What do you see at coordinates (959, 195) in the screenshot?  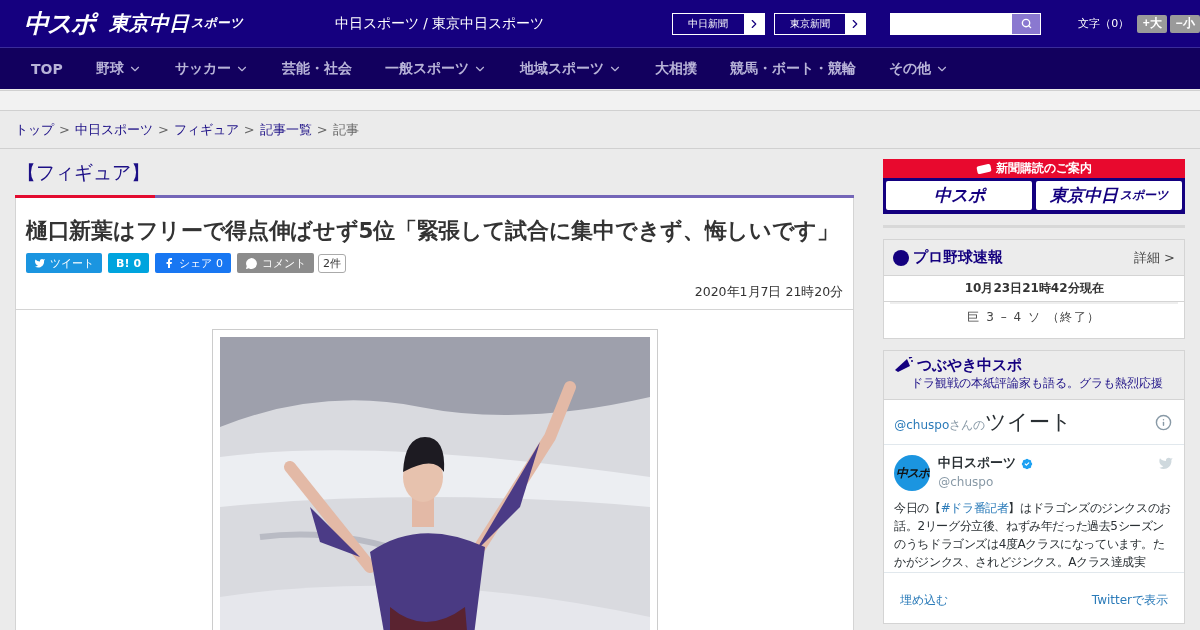 I see `chuspo-logo-link: 中スポ` at bounding box center [959, 195].